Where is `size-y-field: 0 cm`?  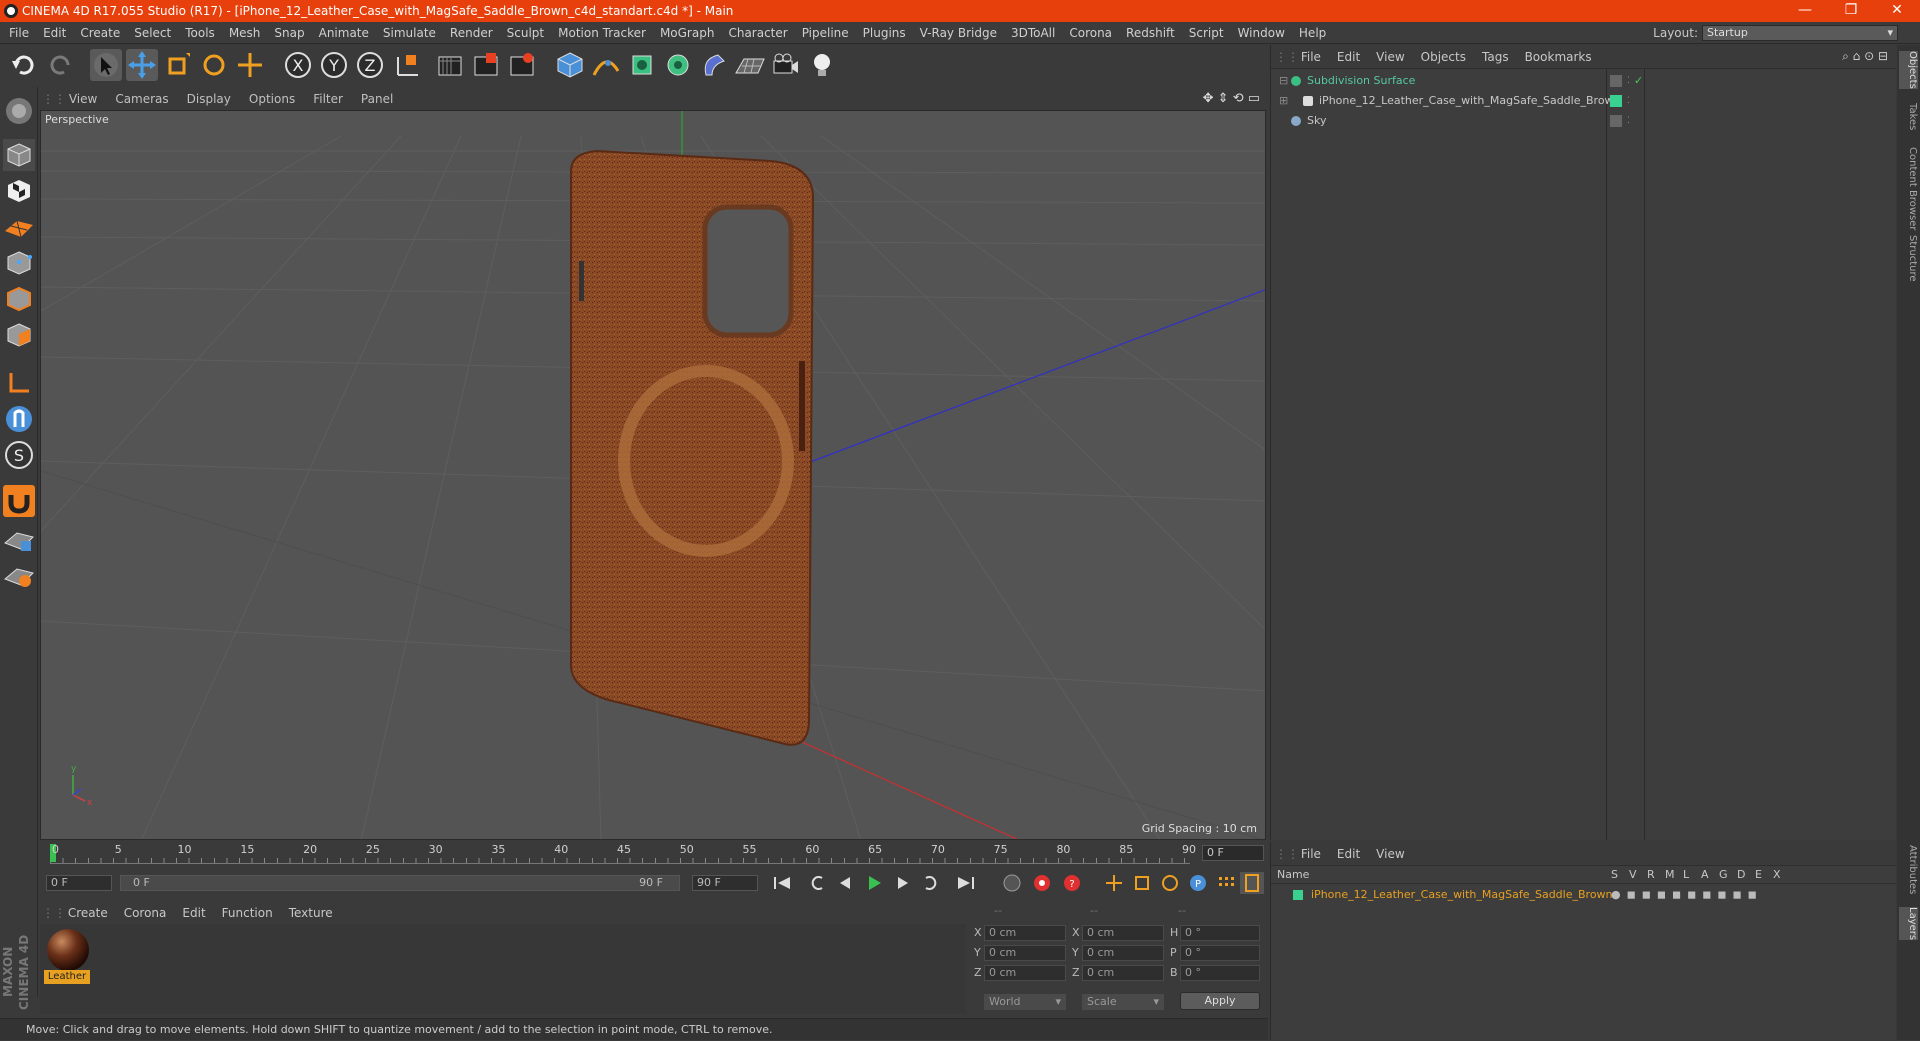 size-y-field: 0 cm is located at coordinates (1123, 953).